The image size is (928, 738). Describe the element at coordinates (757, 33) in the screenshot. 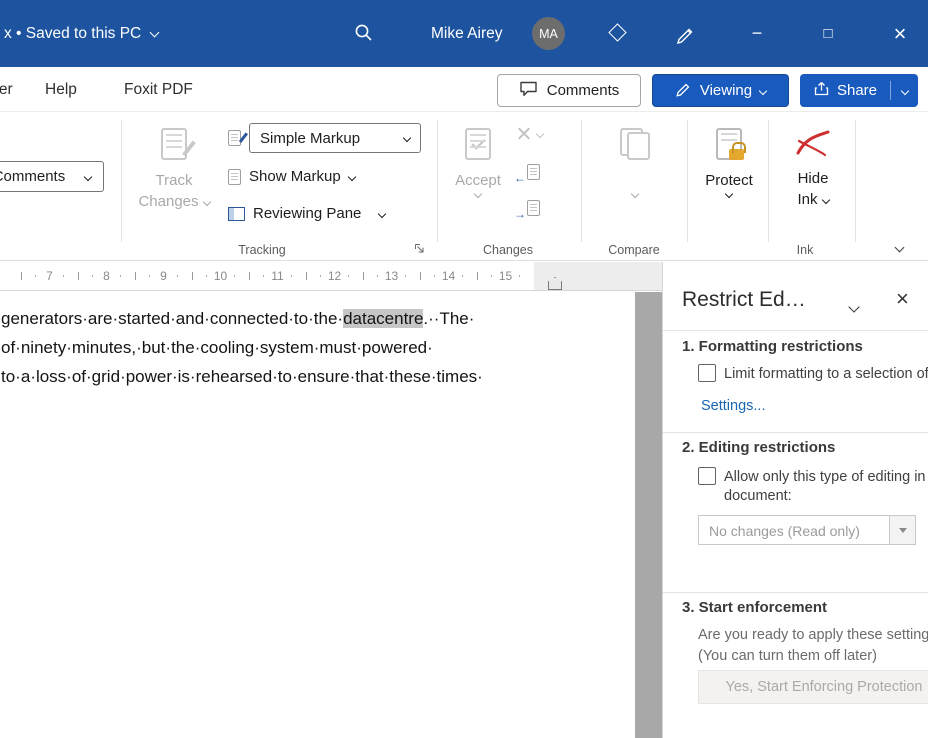

I see `minimize-button: −` at that location.